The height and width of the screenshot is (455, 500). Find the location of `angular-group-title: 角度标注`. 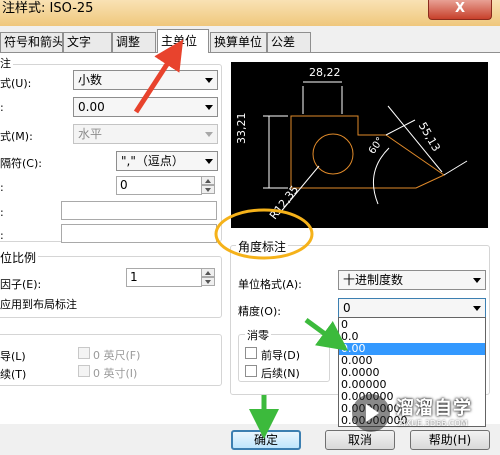

angular-group-title: 角度标注 is located at coordinates (262, 246).